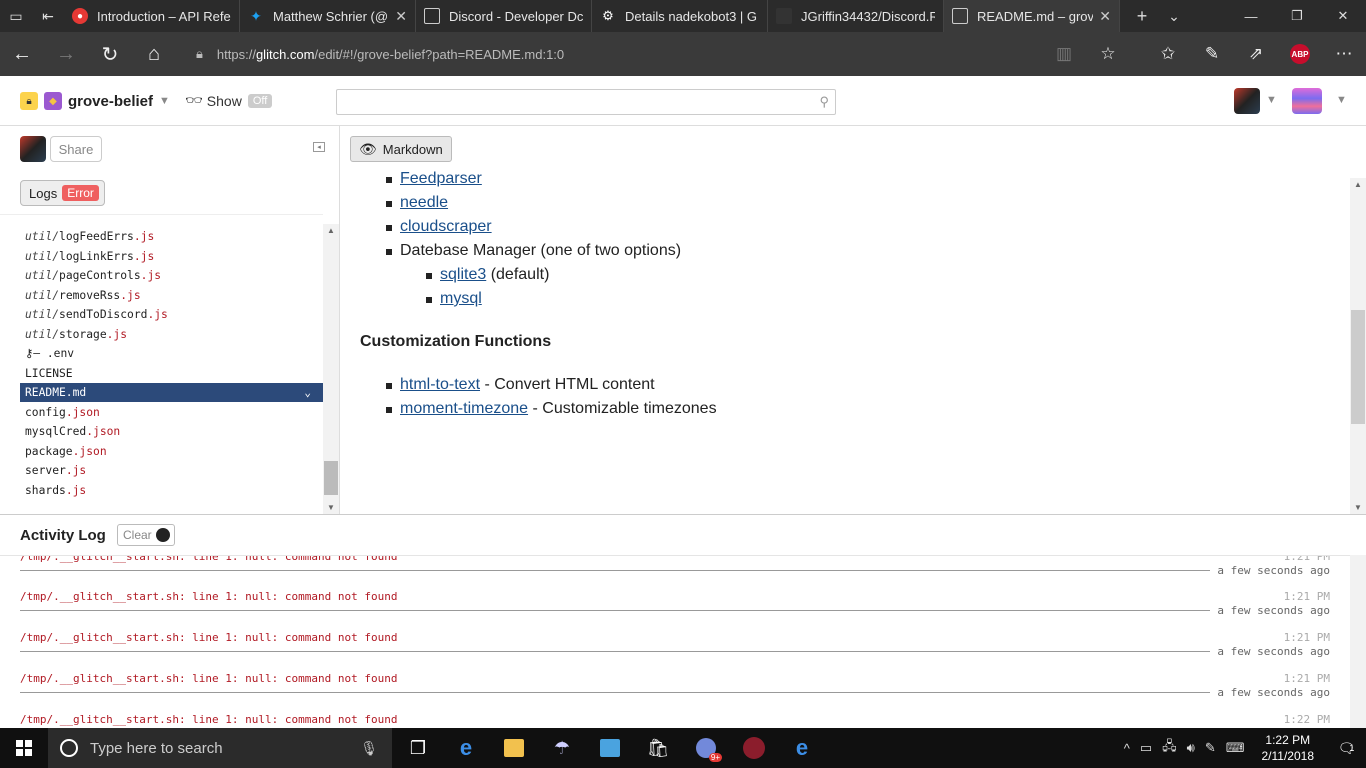 The height and width of the screenshot is (768, 1366). I want to click on dependency-link: mysql, so click(461, 298).